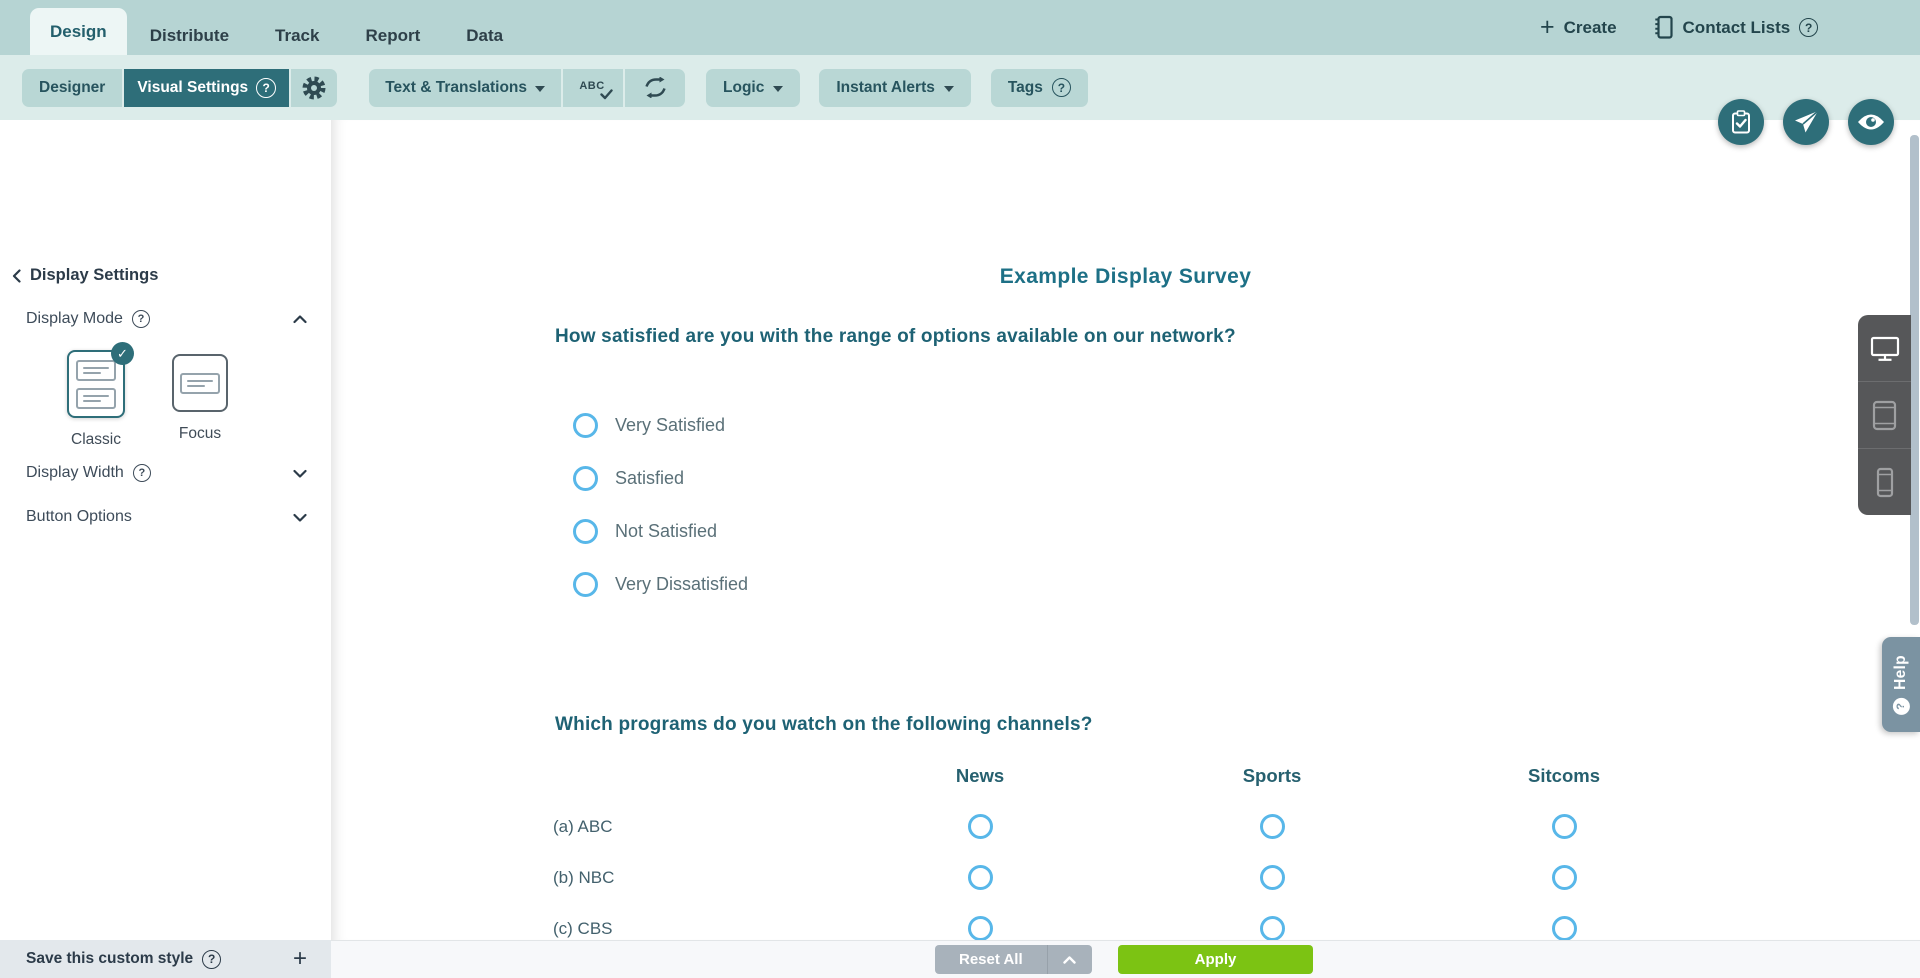 This screenshot has height=978, width=1920. I want to click on visual-settings-help-icon: ?, so click(266, 87).